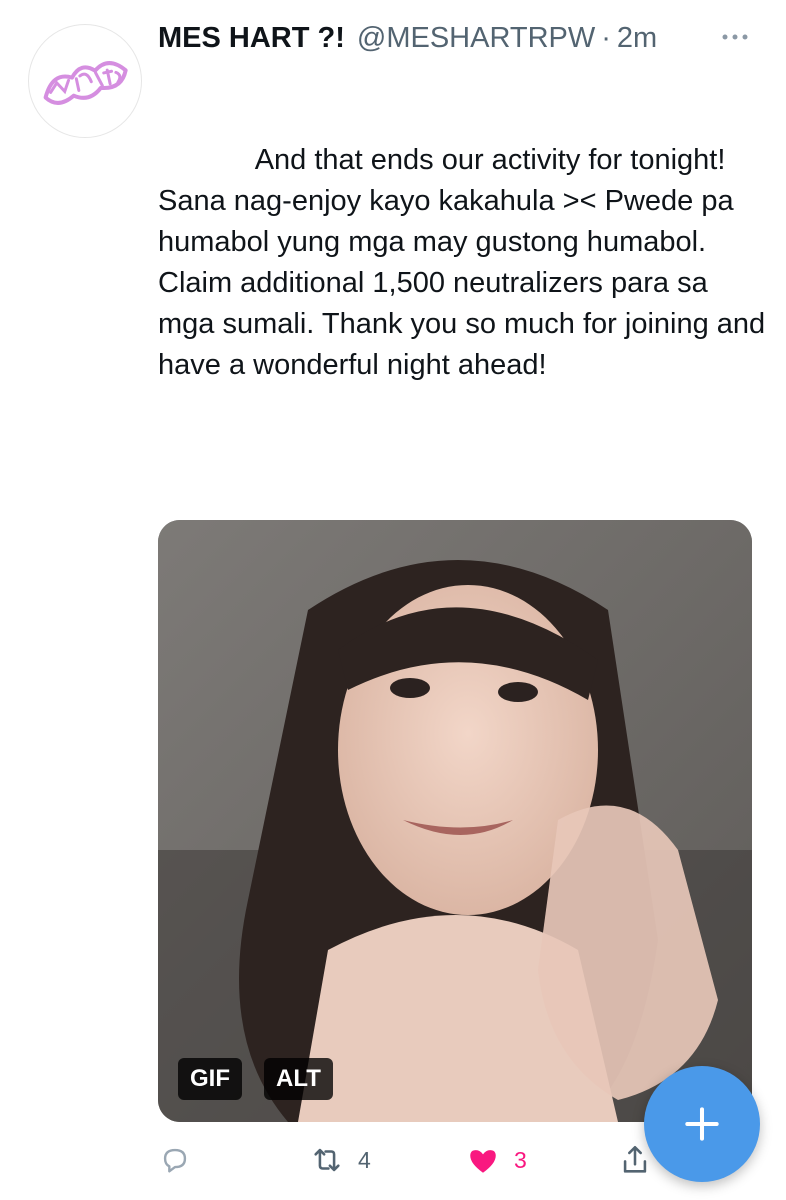 This screenshot has height=1200, width=786. Describe the element at coordinates (210, 1079) in the screenshot. I see `gif-badge: GIF` at that location.